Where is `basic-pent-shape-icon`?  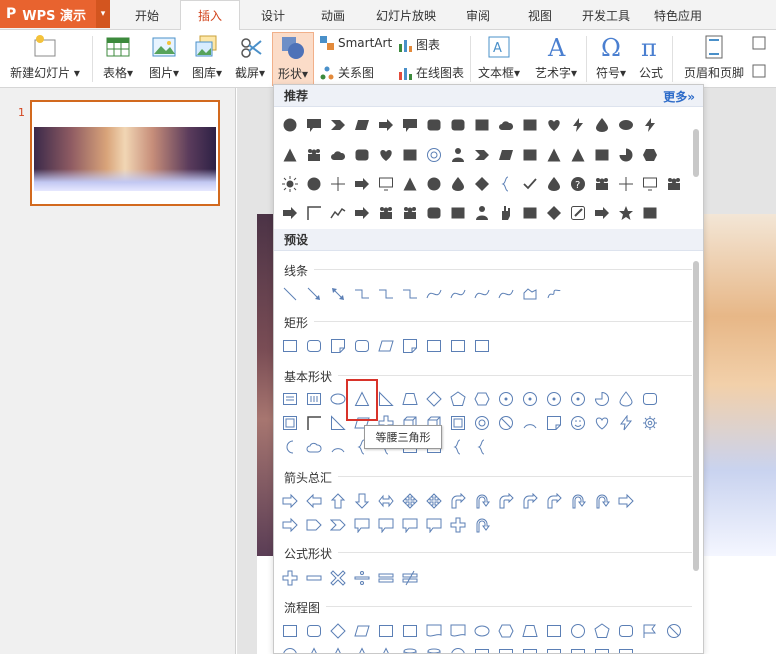
basic-pent-shape-icon is located at coordinates (458, 399).